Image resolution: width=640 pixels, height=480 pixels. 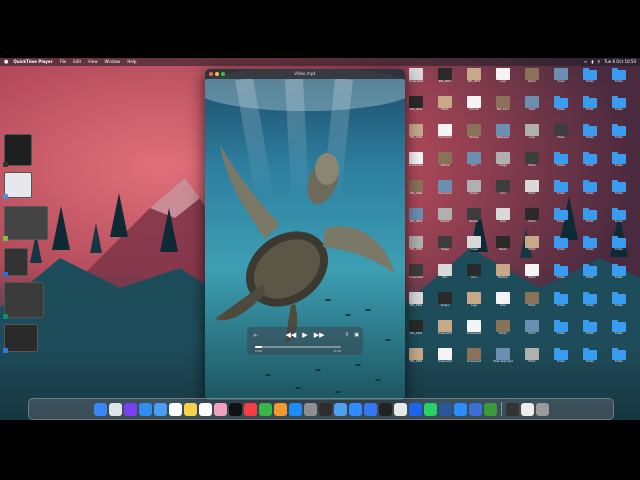 I want to click on desktop-icon: Picture, so click(x=445, y=165).